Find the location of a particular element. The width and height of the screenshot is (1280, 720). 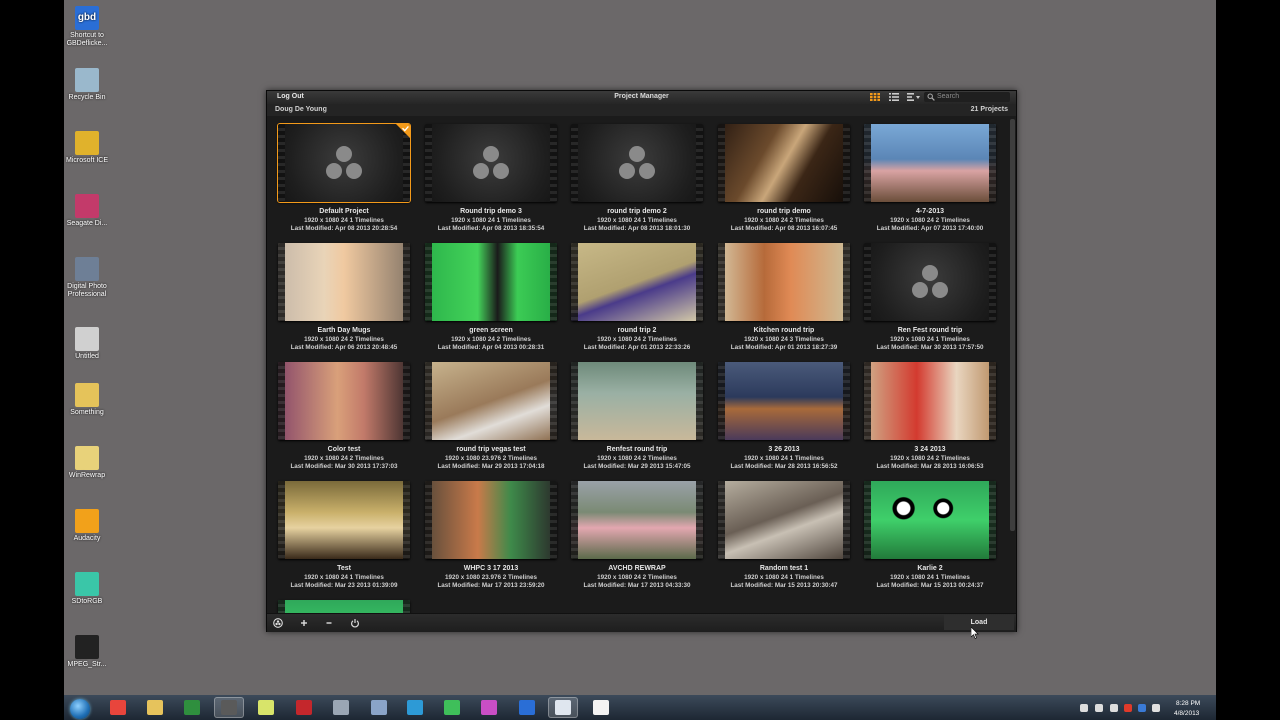

desktop-icon-label: Digital Photo is located at coordinates (87, 286).